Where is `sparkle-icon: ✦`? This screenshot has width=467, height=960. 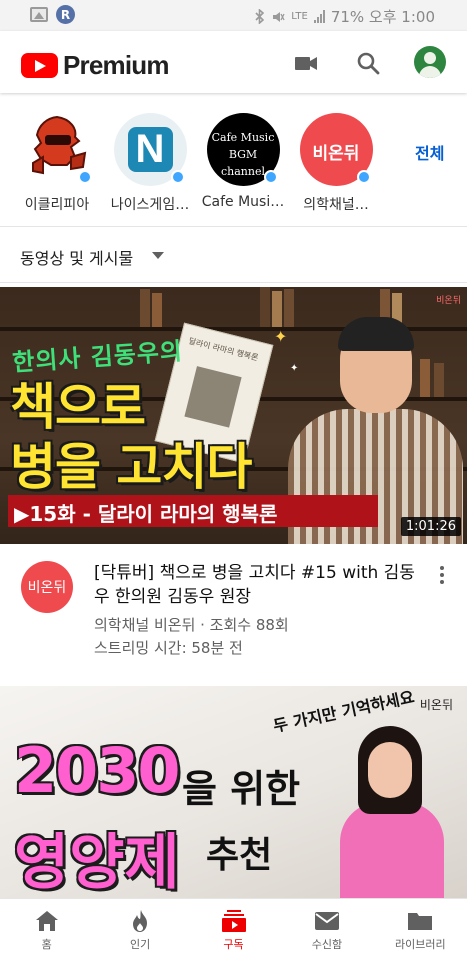 sparkle-icon: ✦ is located at coordinates (281, 336).